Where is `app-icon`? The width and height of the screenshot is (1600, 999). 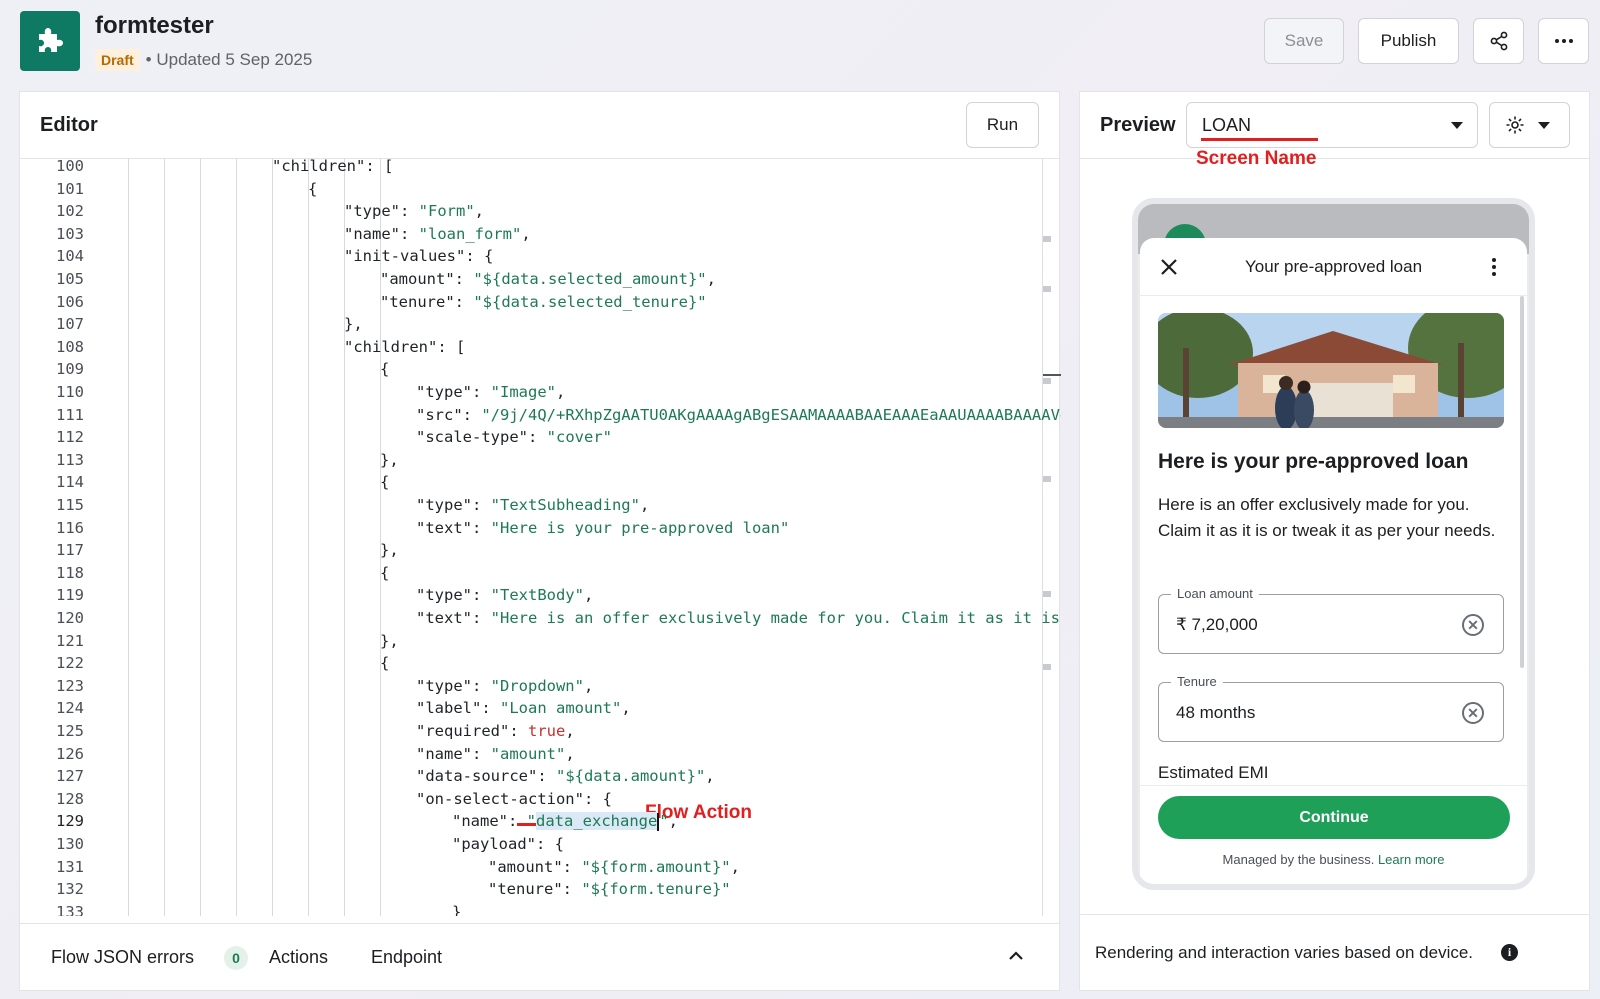 app-icon is located at coordinates (50, 41).